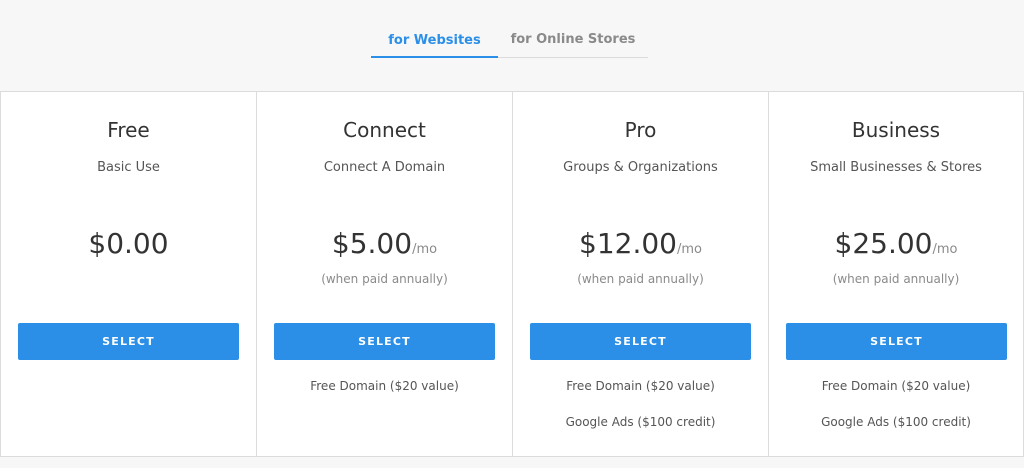  I want to click on tab-for-online-stores: for Online Stores, so click(573, 39).